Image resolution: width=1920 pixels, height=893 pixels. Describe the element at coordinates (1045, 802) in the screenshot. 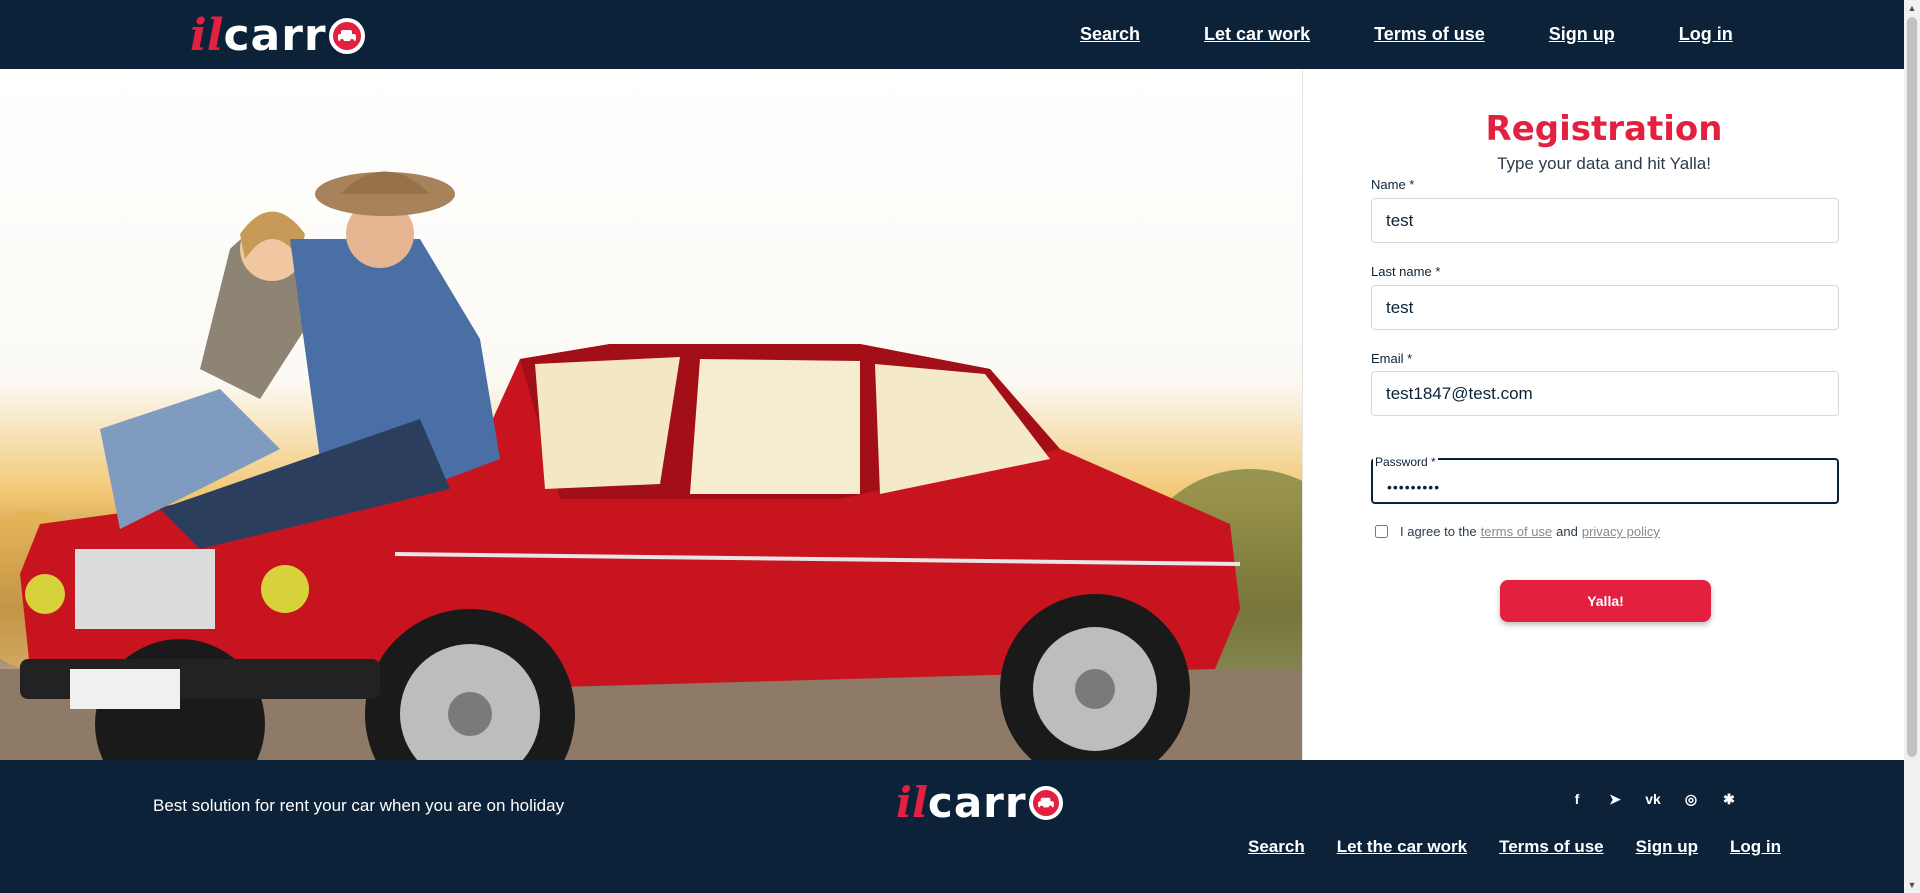

I see `footer-logo-car-icon` at that location.